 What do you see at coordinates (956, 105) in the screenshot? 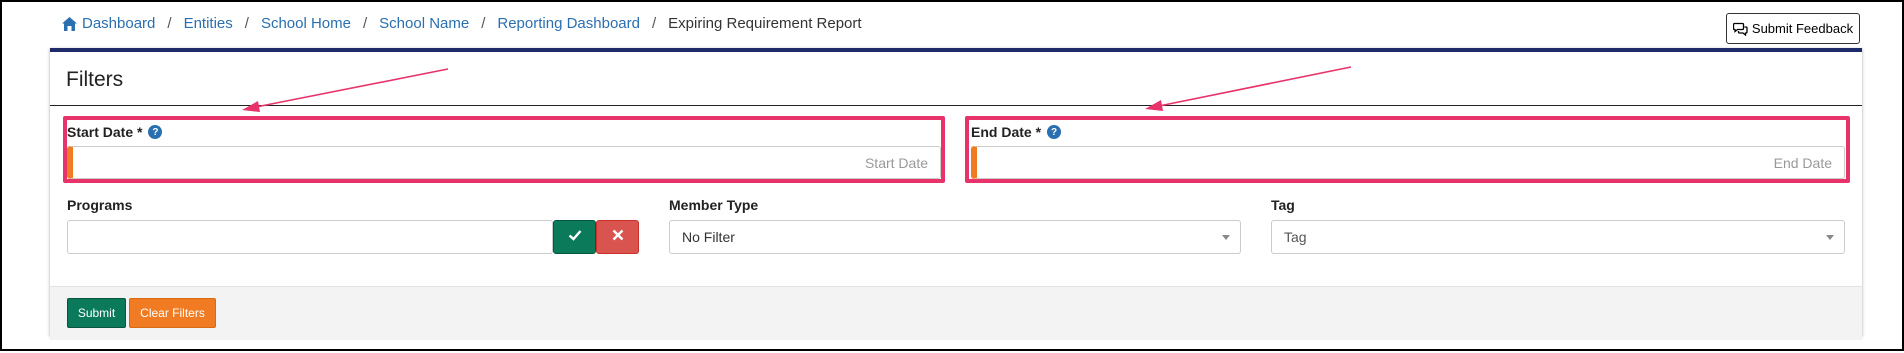
I see `divider` at bounding box center [956, 105].